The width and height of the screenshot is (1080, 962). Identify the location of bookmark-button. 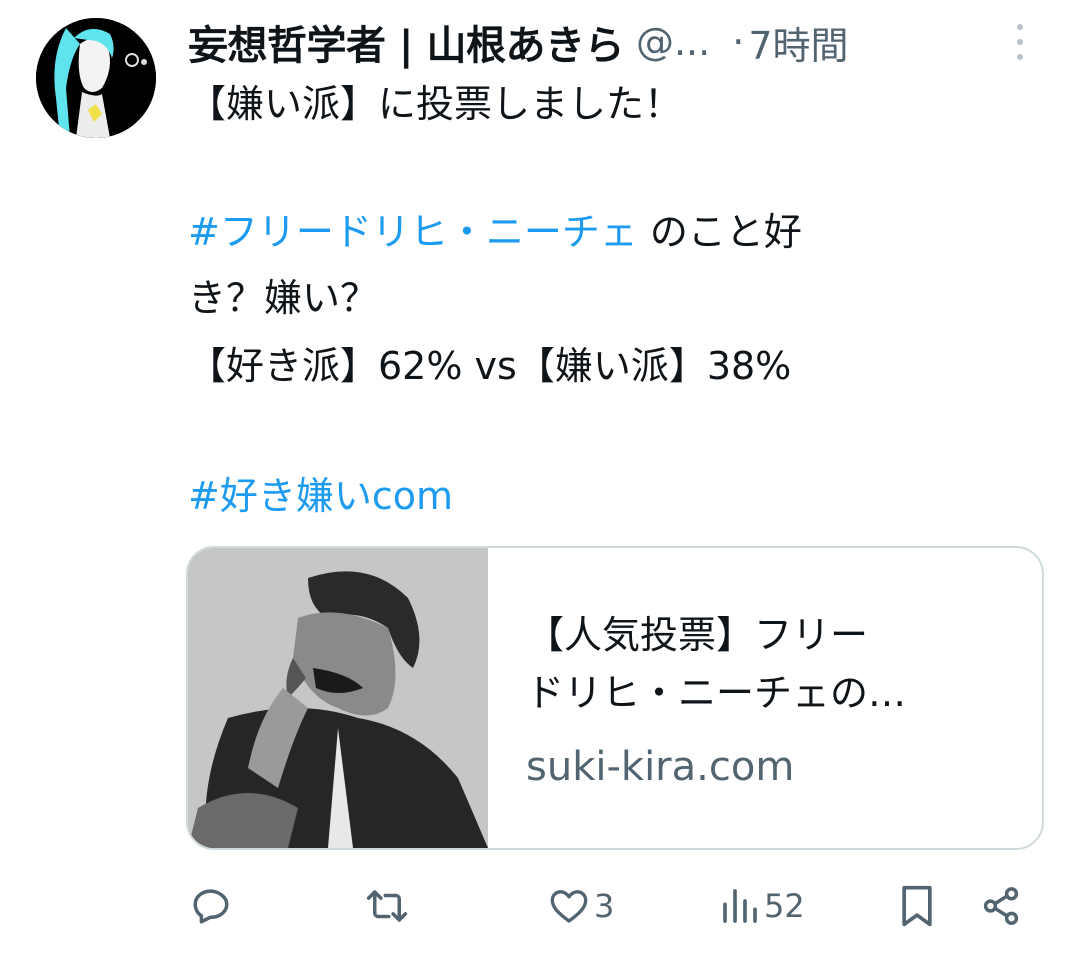
(917, 906).